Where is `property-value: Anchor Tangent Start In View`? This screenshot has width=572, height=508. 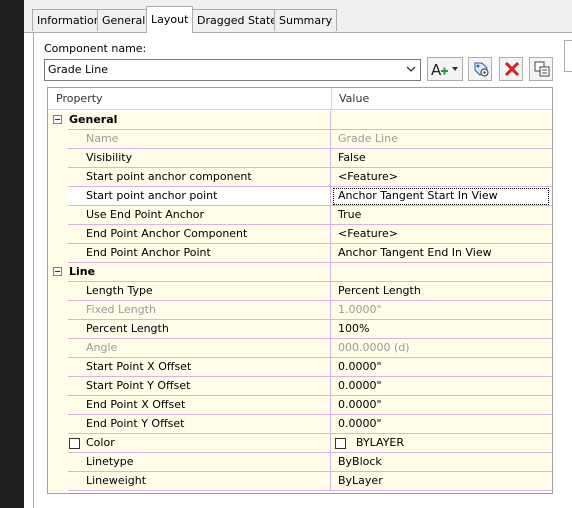
property-value: Anchor Tangent Start In View is located at coordinates (418, 195).